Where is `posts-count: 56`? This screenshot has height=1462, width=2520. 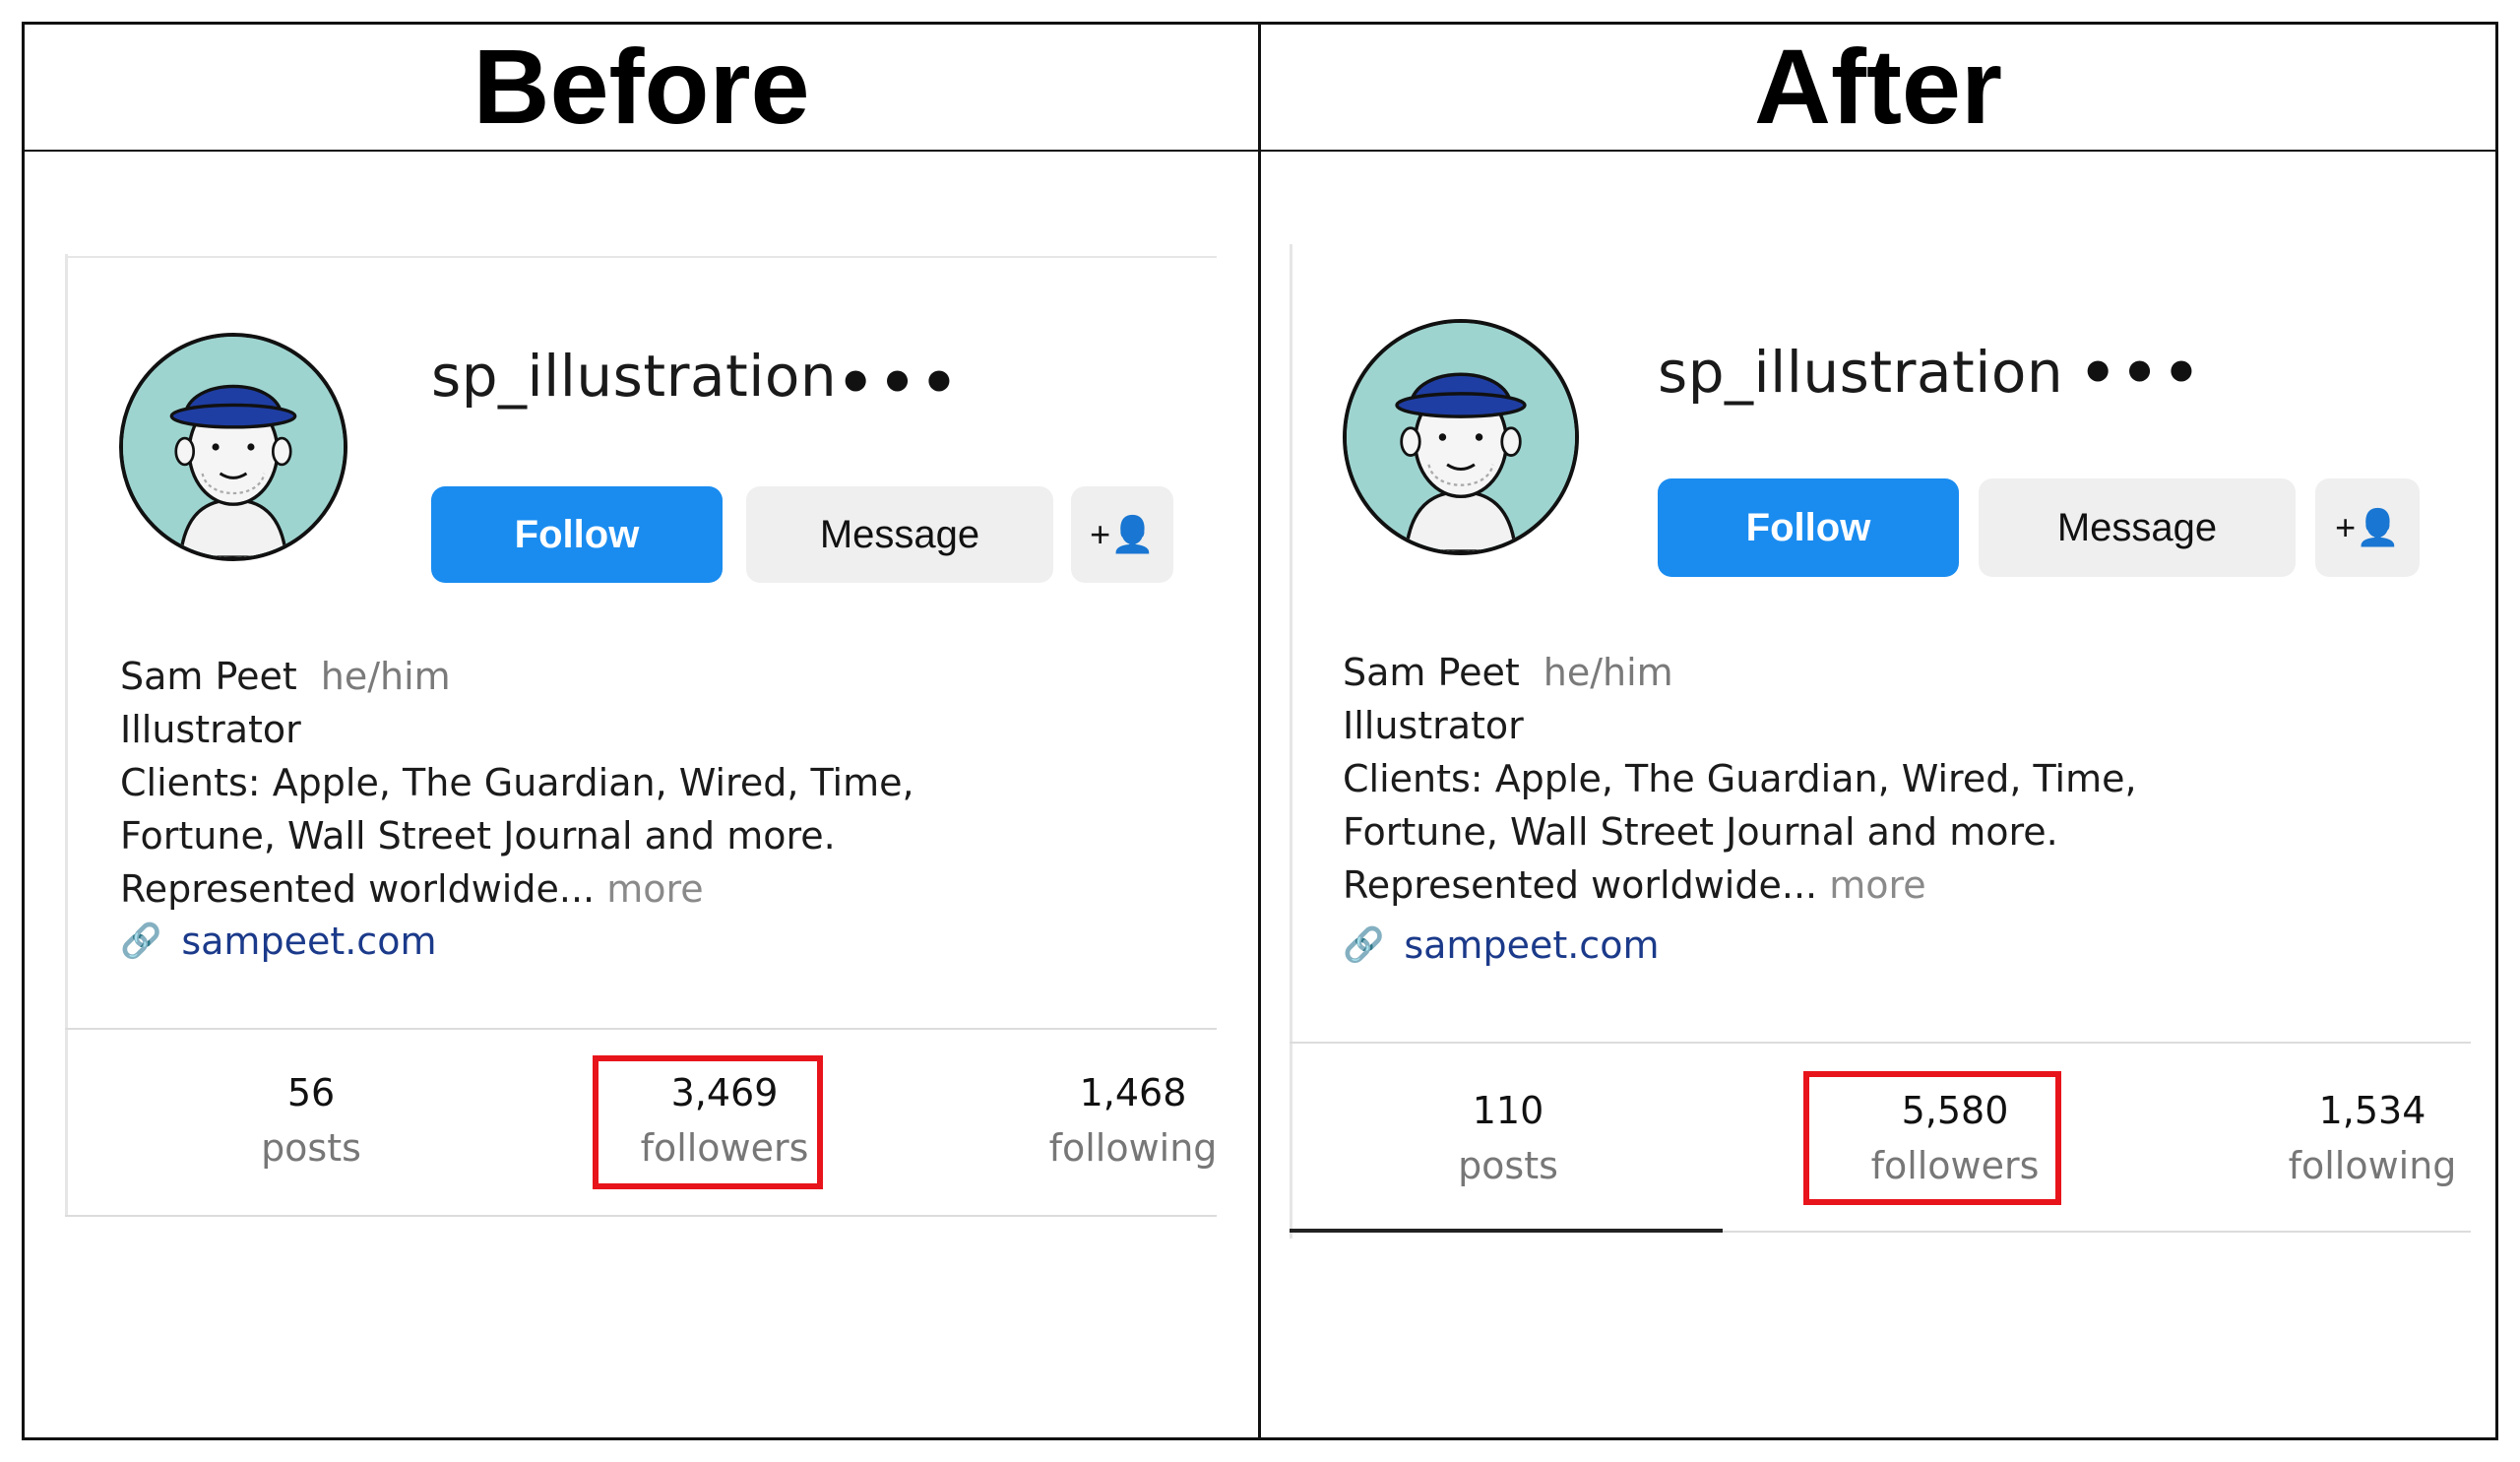 posts-count: 56 is located at coordinates (311, 1092).